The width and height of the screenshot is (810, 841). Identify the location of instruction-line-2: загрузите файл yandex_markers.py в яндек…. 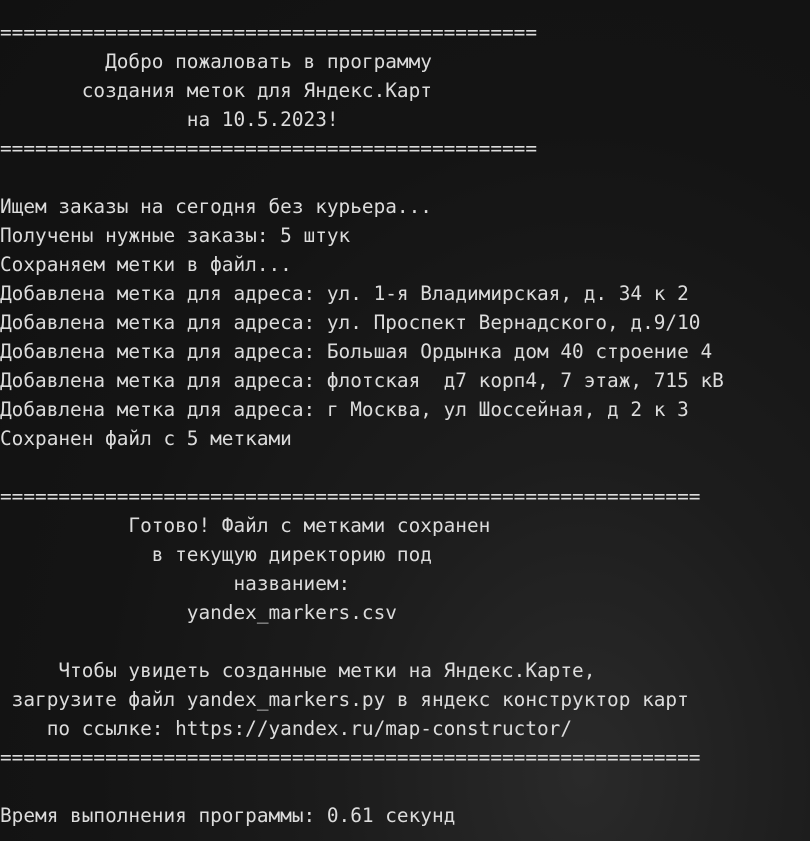
(344, 699).